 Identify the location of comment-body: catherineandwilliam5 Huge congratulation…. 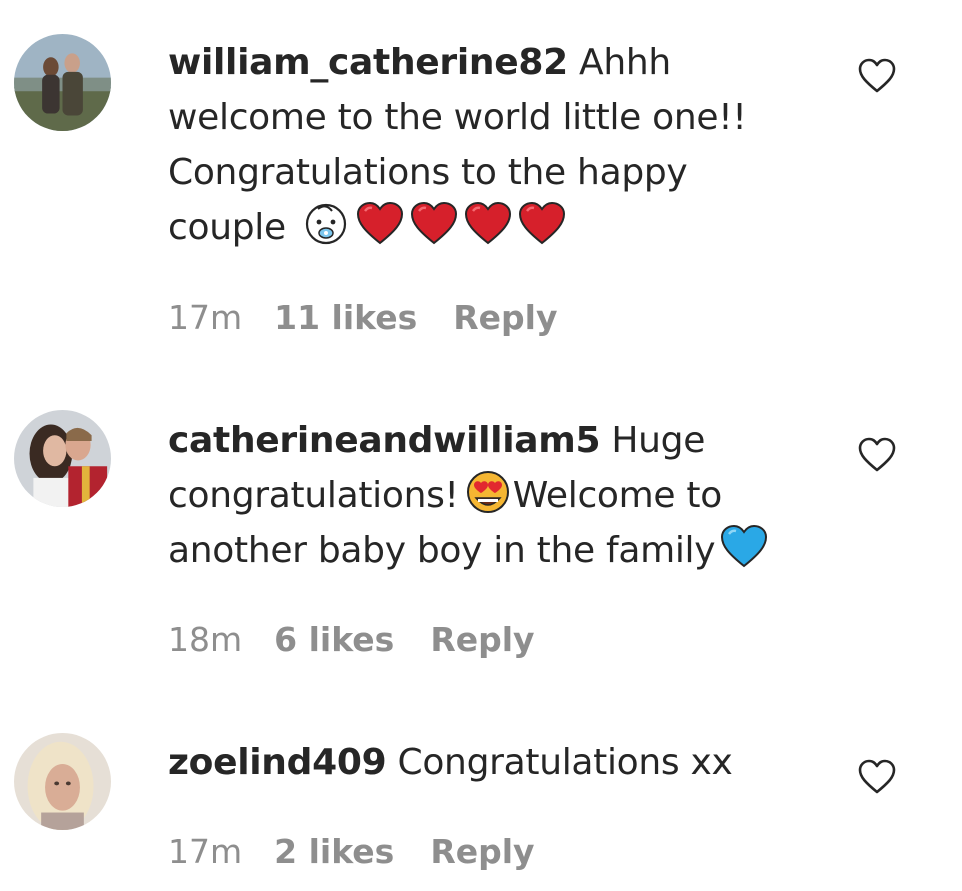
(483, 495).